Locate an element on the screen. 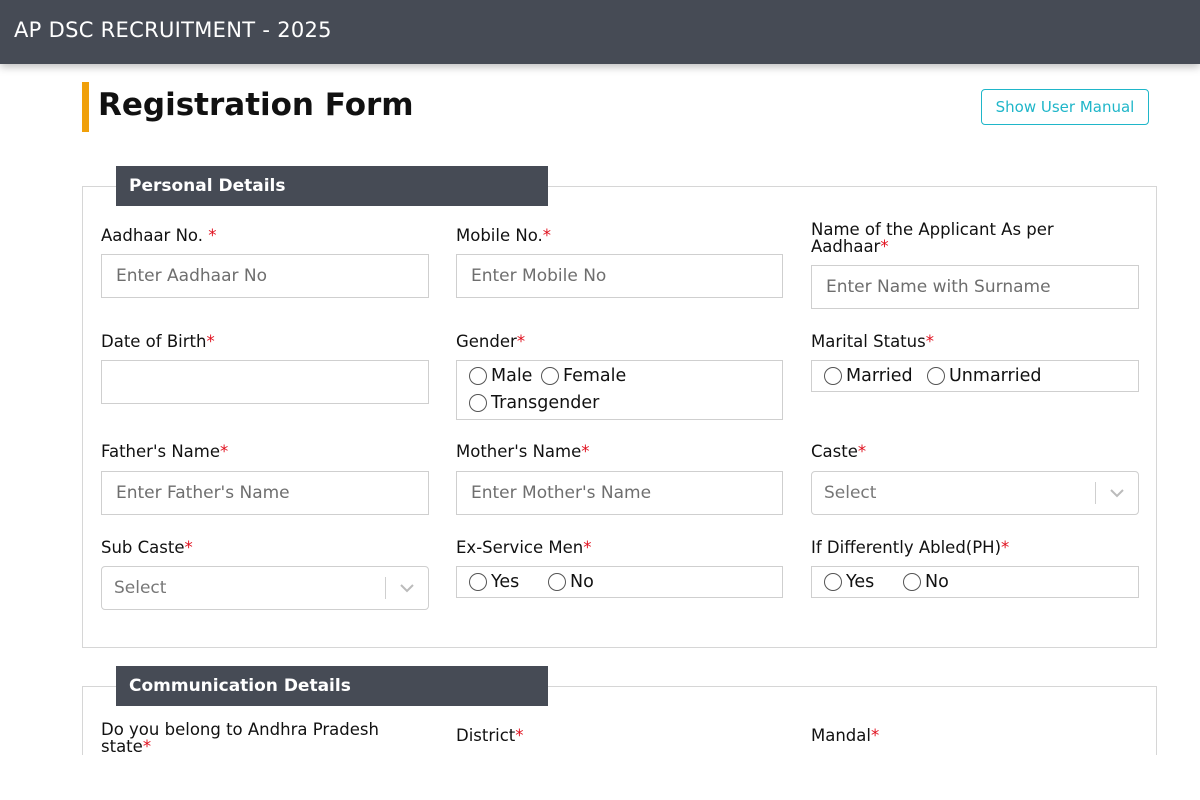  caste-select: Select is located at coordinates (975, 493).